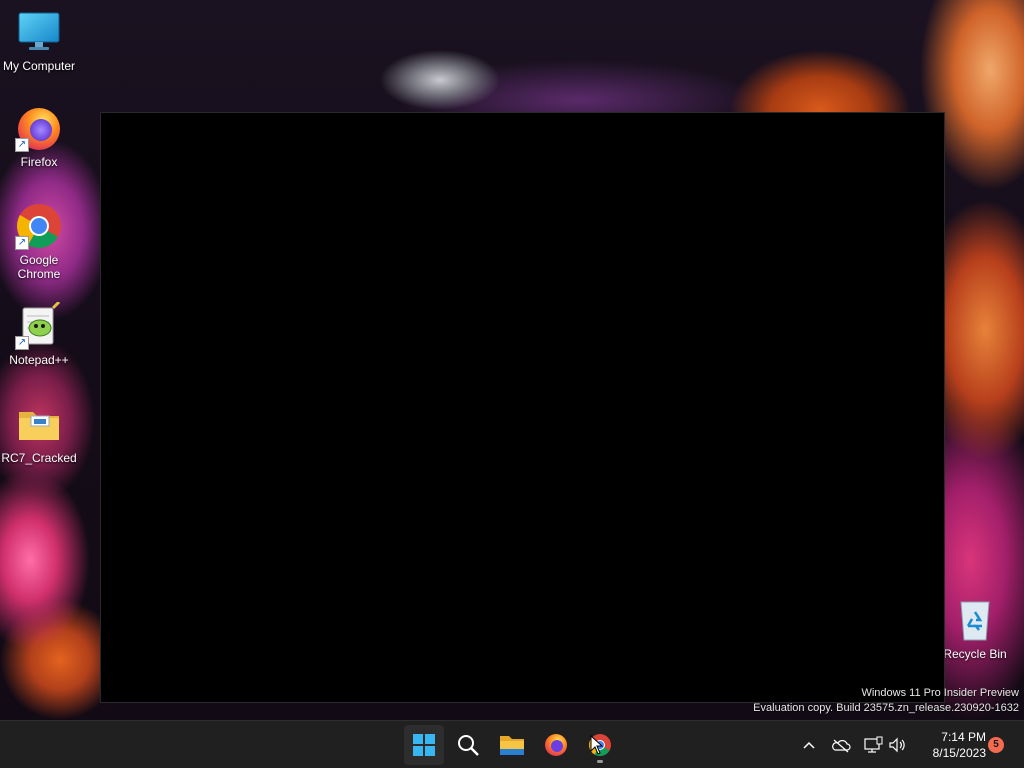  I want to click on chevron-up-icon, so click(809, 745).